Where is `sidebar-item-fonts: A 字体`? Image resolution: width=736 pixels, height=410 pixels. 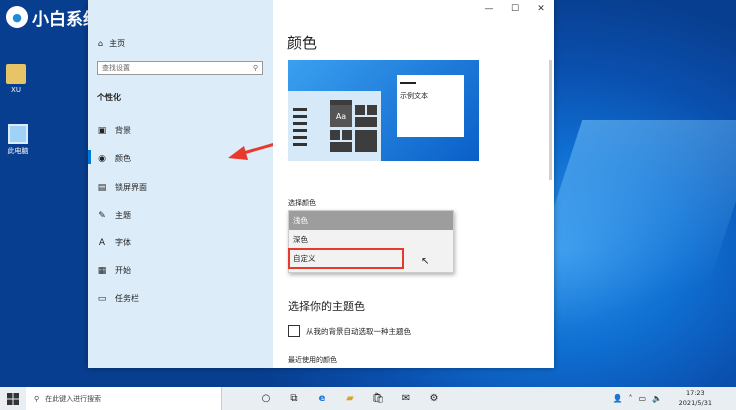
sidebar-item-fonts: A 字体 is located at coordinates (177, 242).